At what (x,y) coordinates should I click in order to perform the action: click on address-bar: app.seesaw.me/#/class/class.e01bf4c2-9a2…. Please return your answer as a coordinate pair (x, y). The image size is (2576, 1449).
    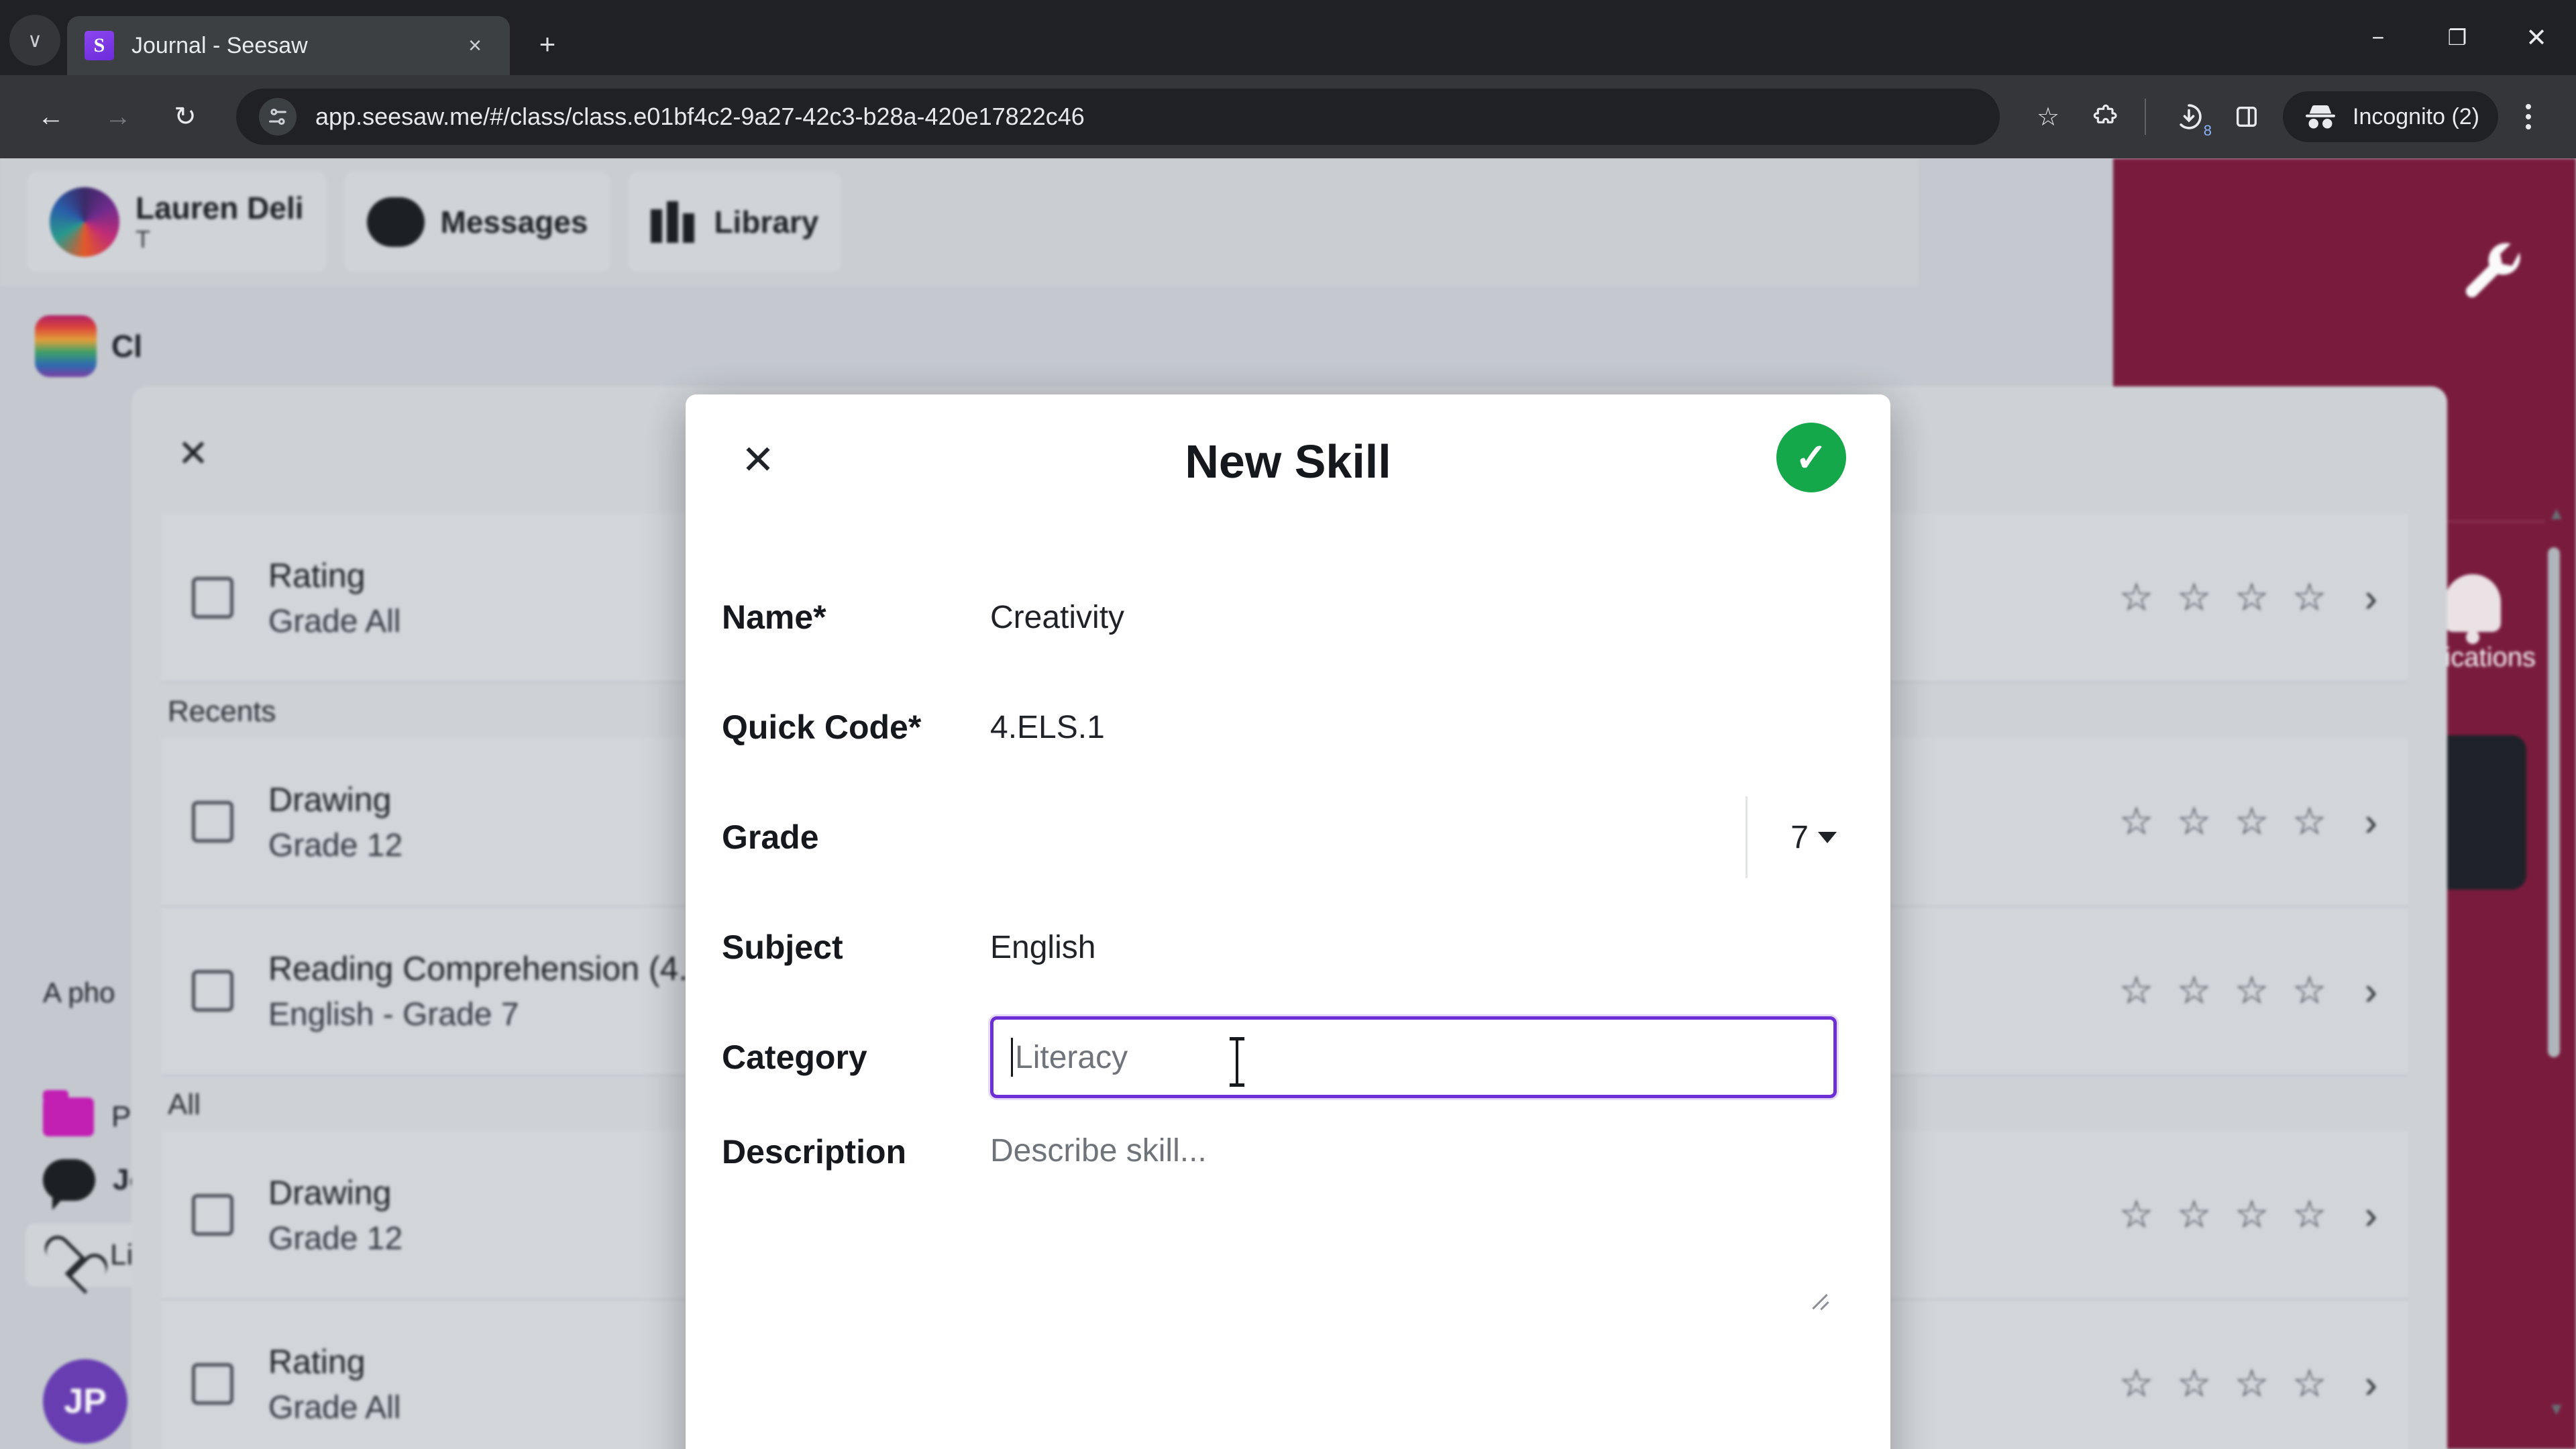
    Looking at the image, I should click on (1118, 117).